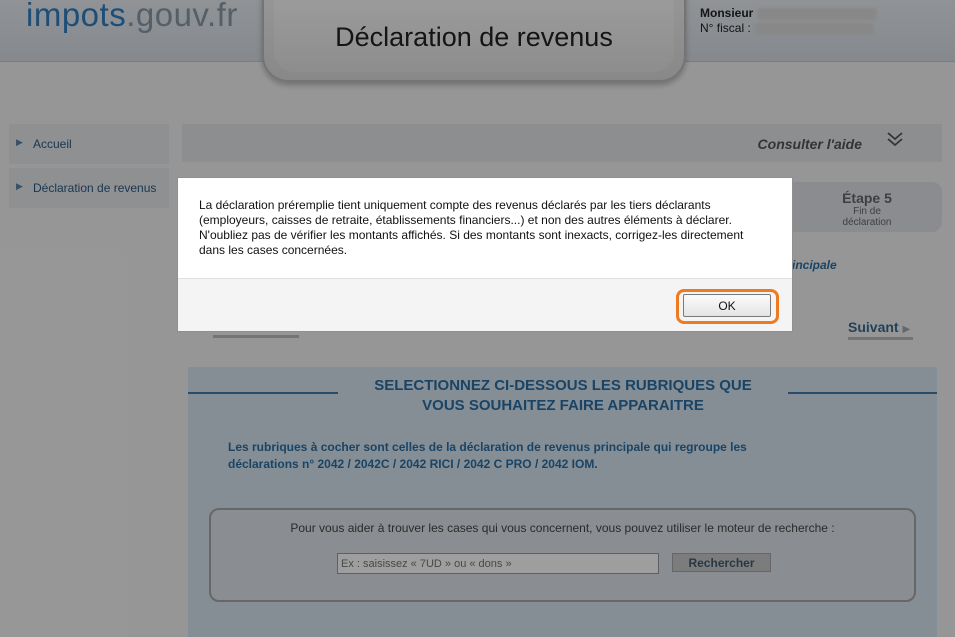 Image resolution: width=955 pixels, height=637 pixels. What do you see at coordinates (727, 305) in the screenshot?
I see `ok-button: OK` at bounding box center [727, 305].